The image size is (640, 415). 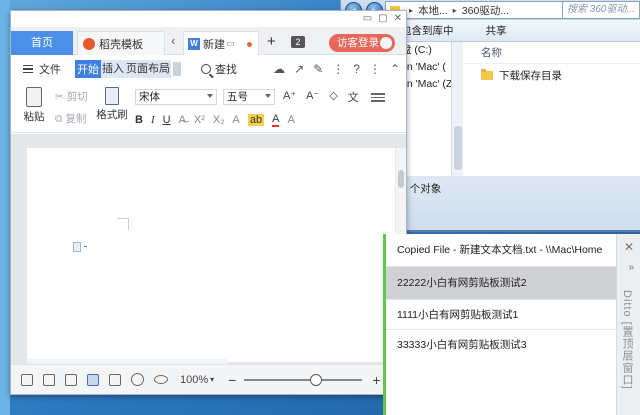 I want to click on find-button: 查找, so click(x=219, y=69).